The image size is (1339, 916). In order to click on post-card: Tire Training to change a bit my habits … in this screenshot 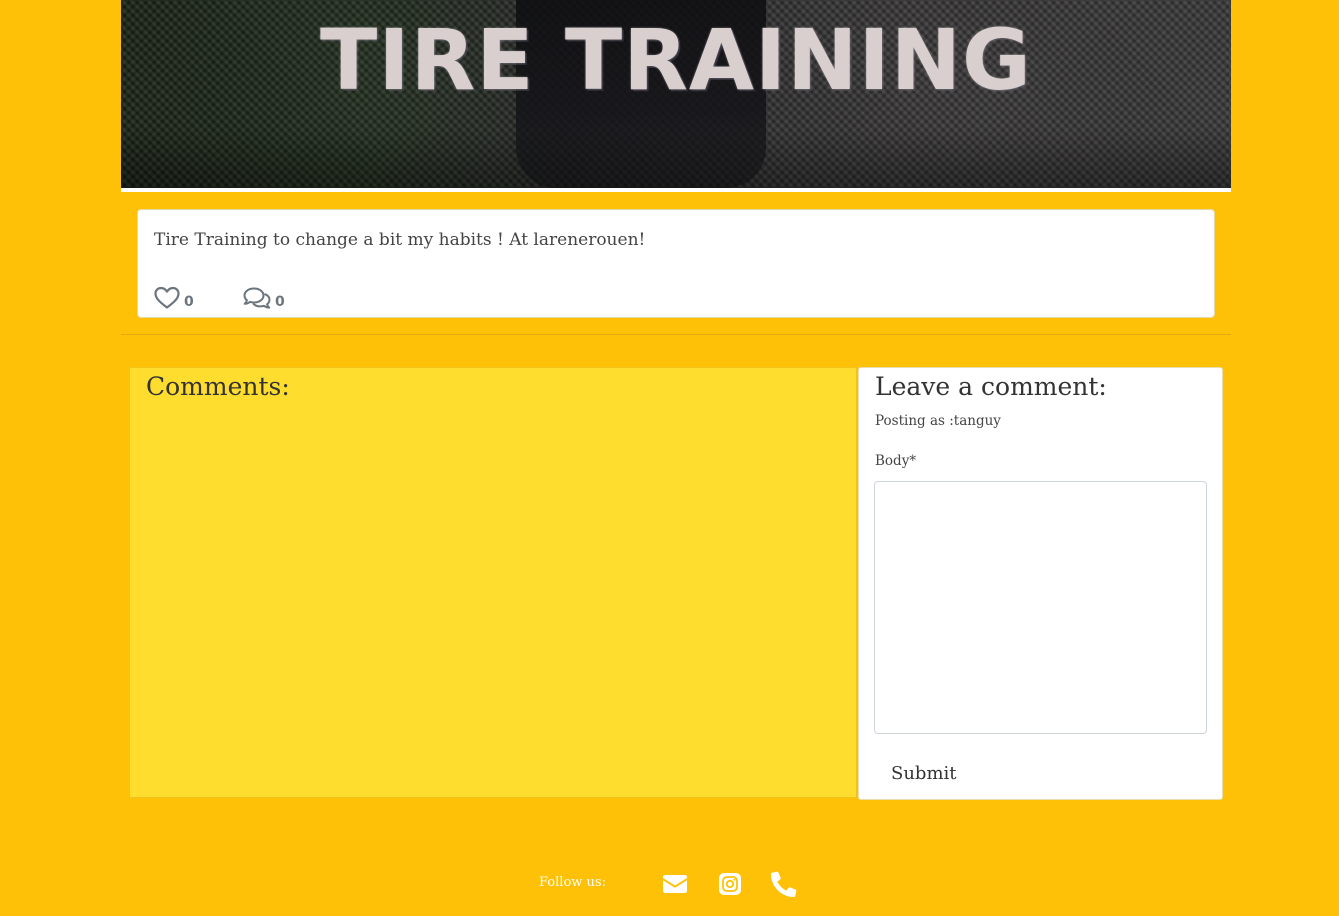, I will do `click(676, 263)`.